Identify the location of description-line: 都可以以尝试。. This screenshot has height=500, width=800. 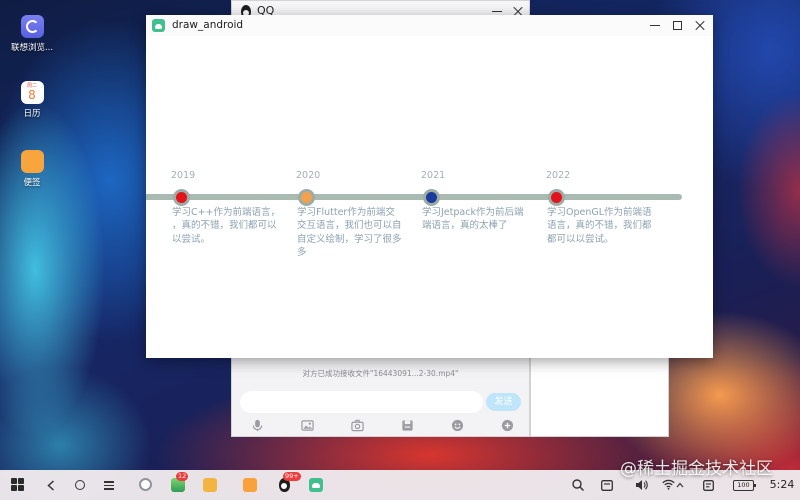
(580, 239).